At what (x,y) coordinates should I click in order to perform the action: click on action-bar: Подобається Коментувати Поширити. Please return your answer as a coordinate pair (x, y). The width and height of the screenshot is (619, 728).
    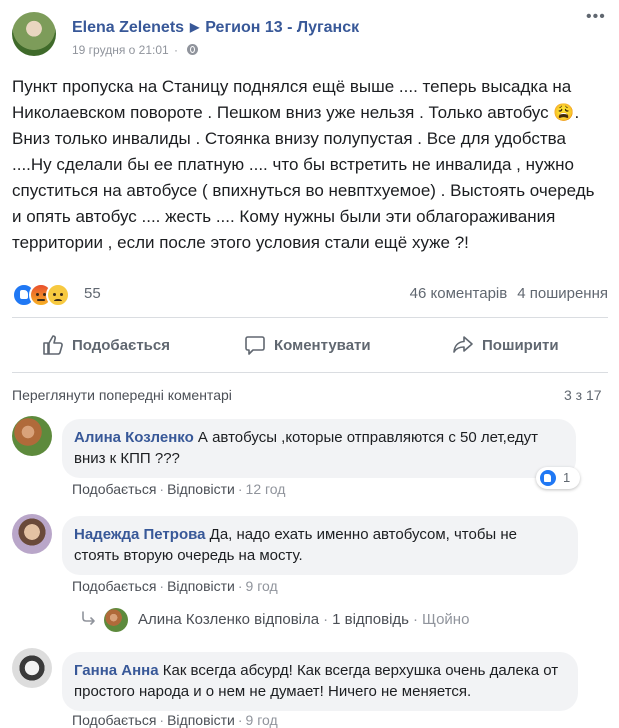
    Looking at the image, I should click on (310, 345).